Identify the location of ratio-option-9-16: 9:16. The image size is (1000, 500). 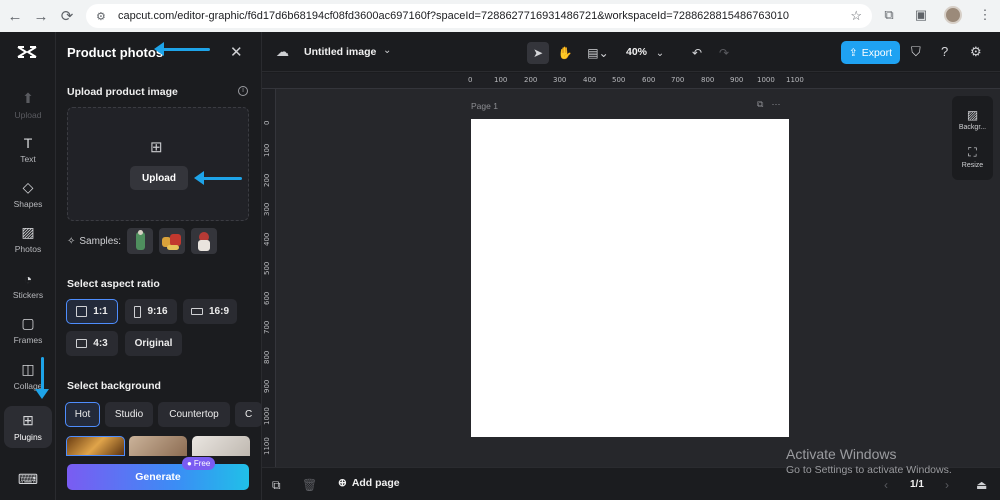
(151, 311).